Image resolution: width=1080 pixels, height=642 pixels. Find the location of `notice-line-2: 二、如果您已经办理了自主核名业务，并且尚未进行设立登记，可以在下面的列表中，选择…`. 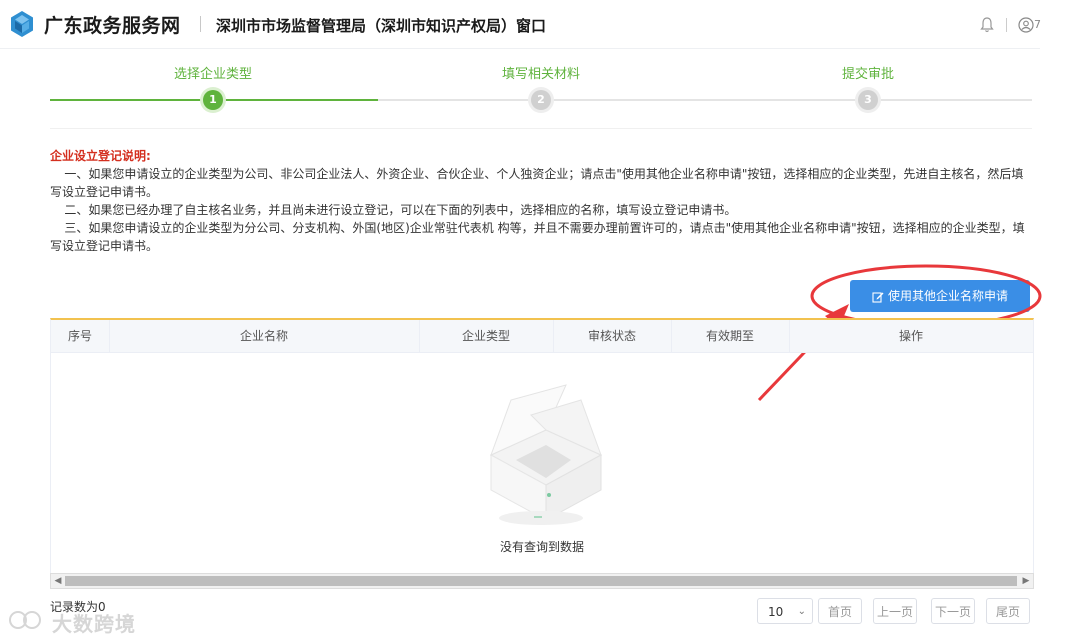

notice-line-2: 二、如果您已经办理了自主核名业务，并且尚未进行设立登记，可以在下面的列表中，选择… is located at coordinates (400, 210).